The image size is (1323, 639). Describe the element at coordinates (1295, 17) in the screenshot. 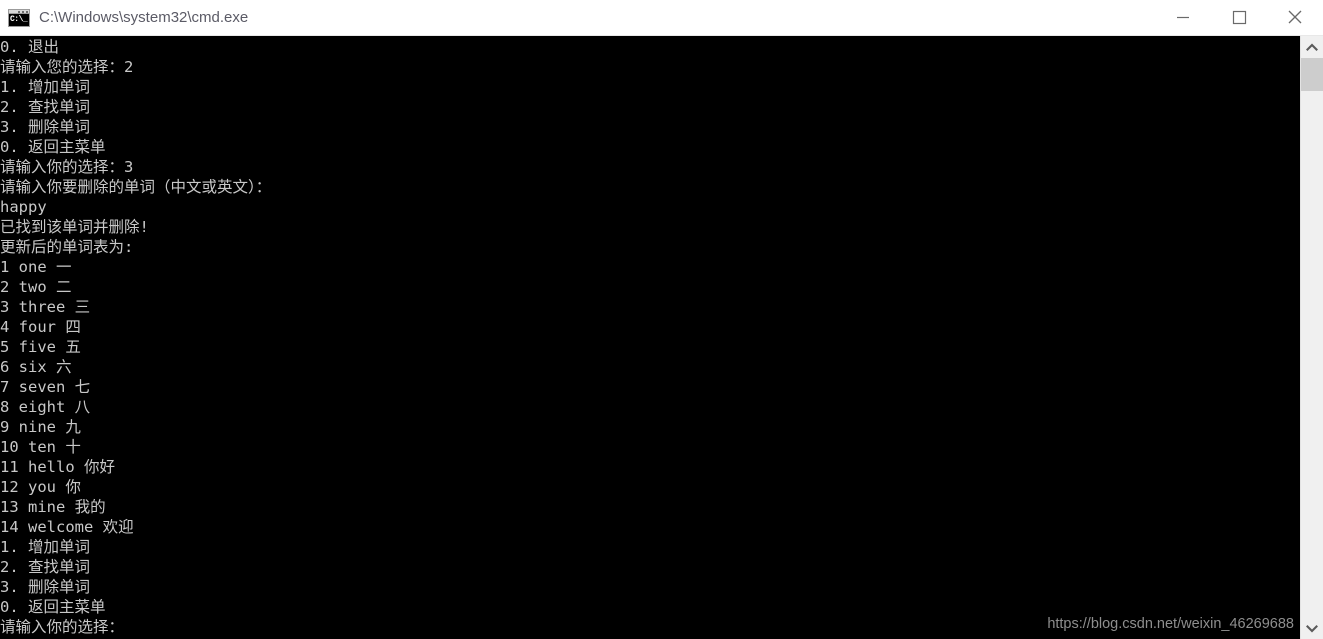

I see `close-button` at that location.